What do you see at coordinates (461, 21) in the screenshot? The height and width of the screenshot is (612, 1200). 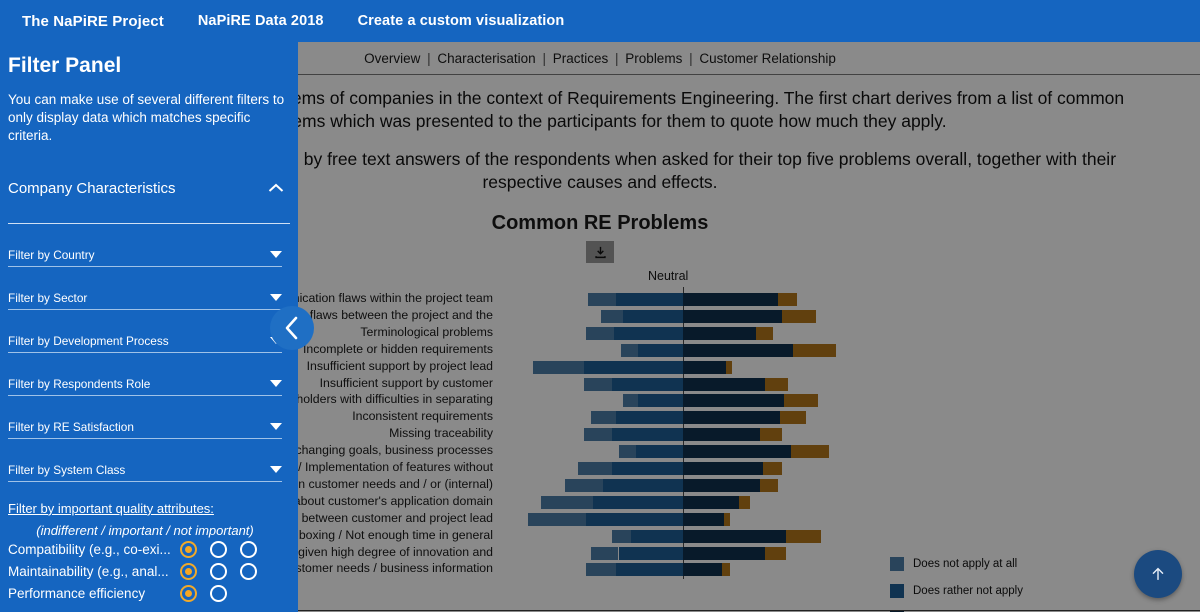 I see `nav-create-custom-visualization: Create a custom visualization` at bounding box center [461, 21].